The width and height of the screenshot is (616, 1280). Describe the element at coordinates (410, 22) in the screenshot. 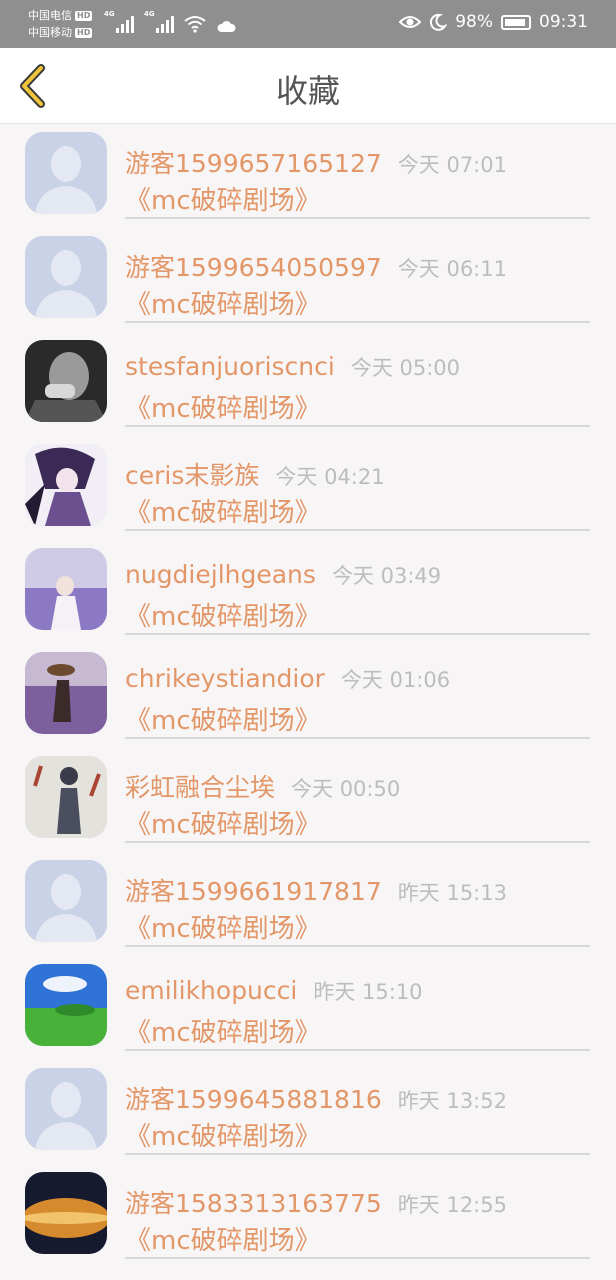

I see `eye-comfort-icon` at that location.